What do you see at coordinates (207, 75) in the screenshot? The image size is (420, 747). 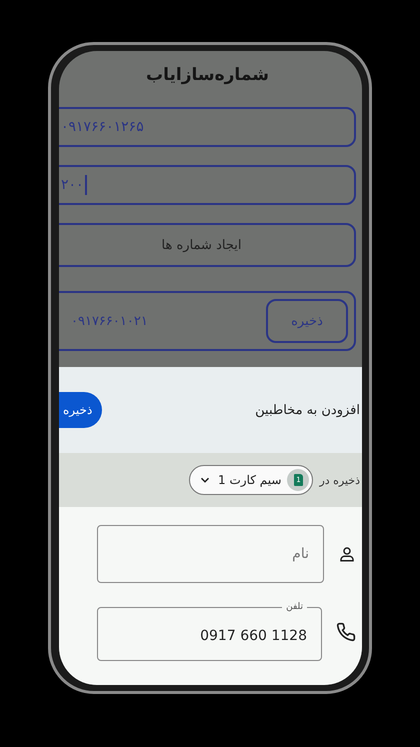 I see `app-title: شماره‌سازایاب` at bounding box center [207, 75].